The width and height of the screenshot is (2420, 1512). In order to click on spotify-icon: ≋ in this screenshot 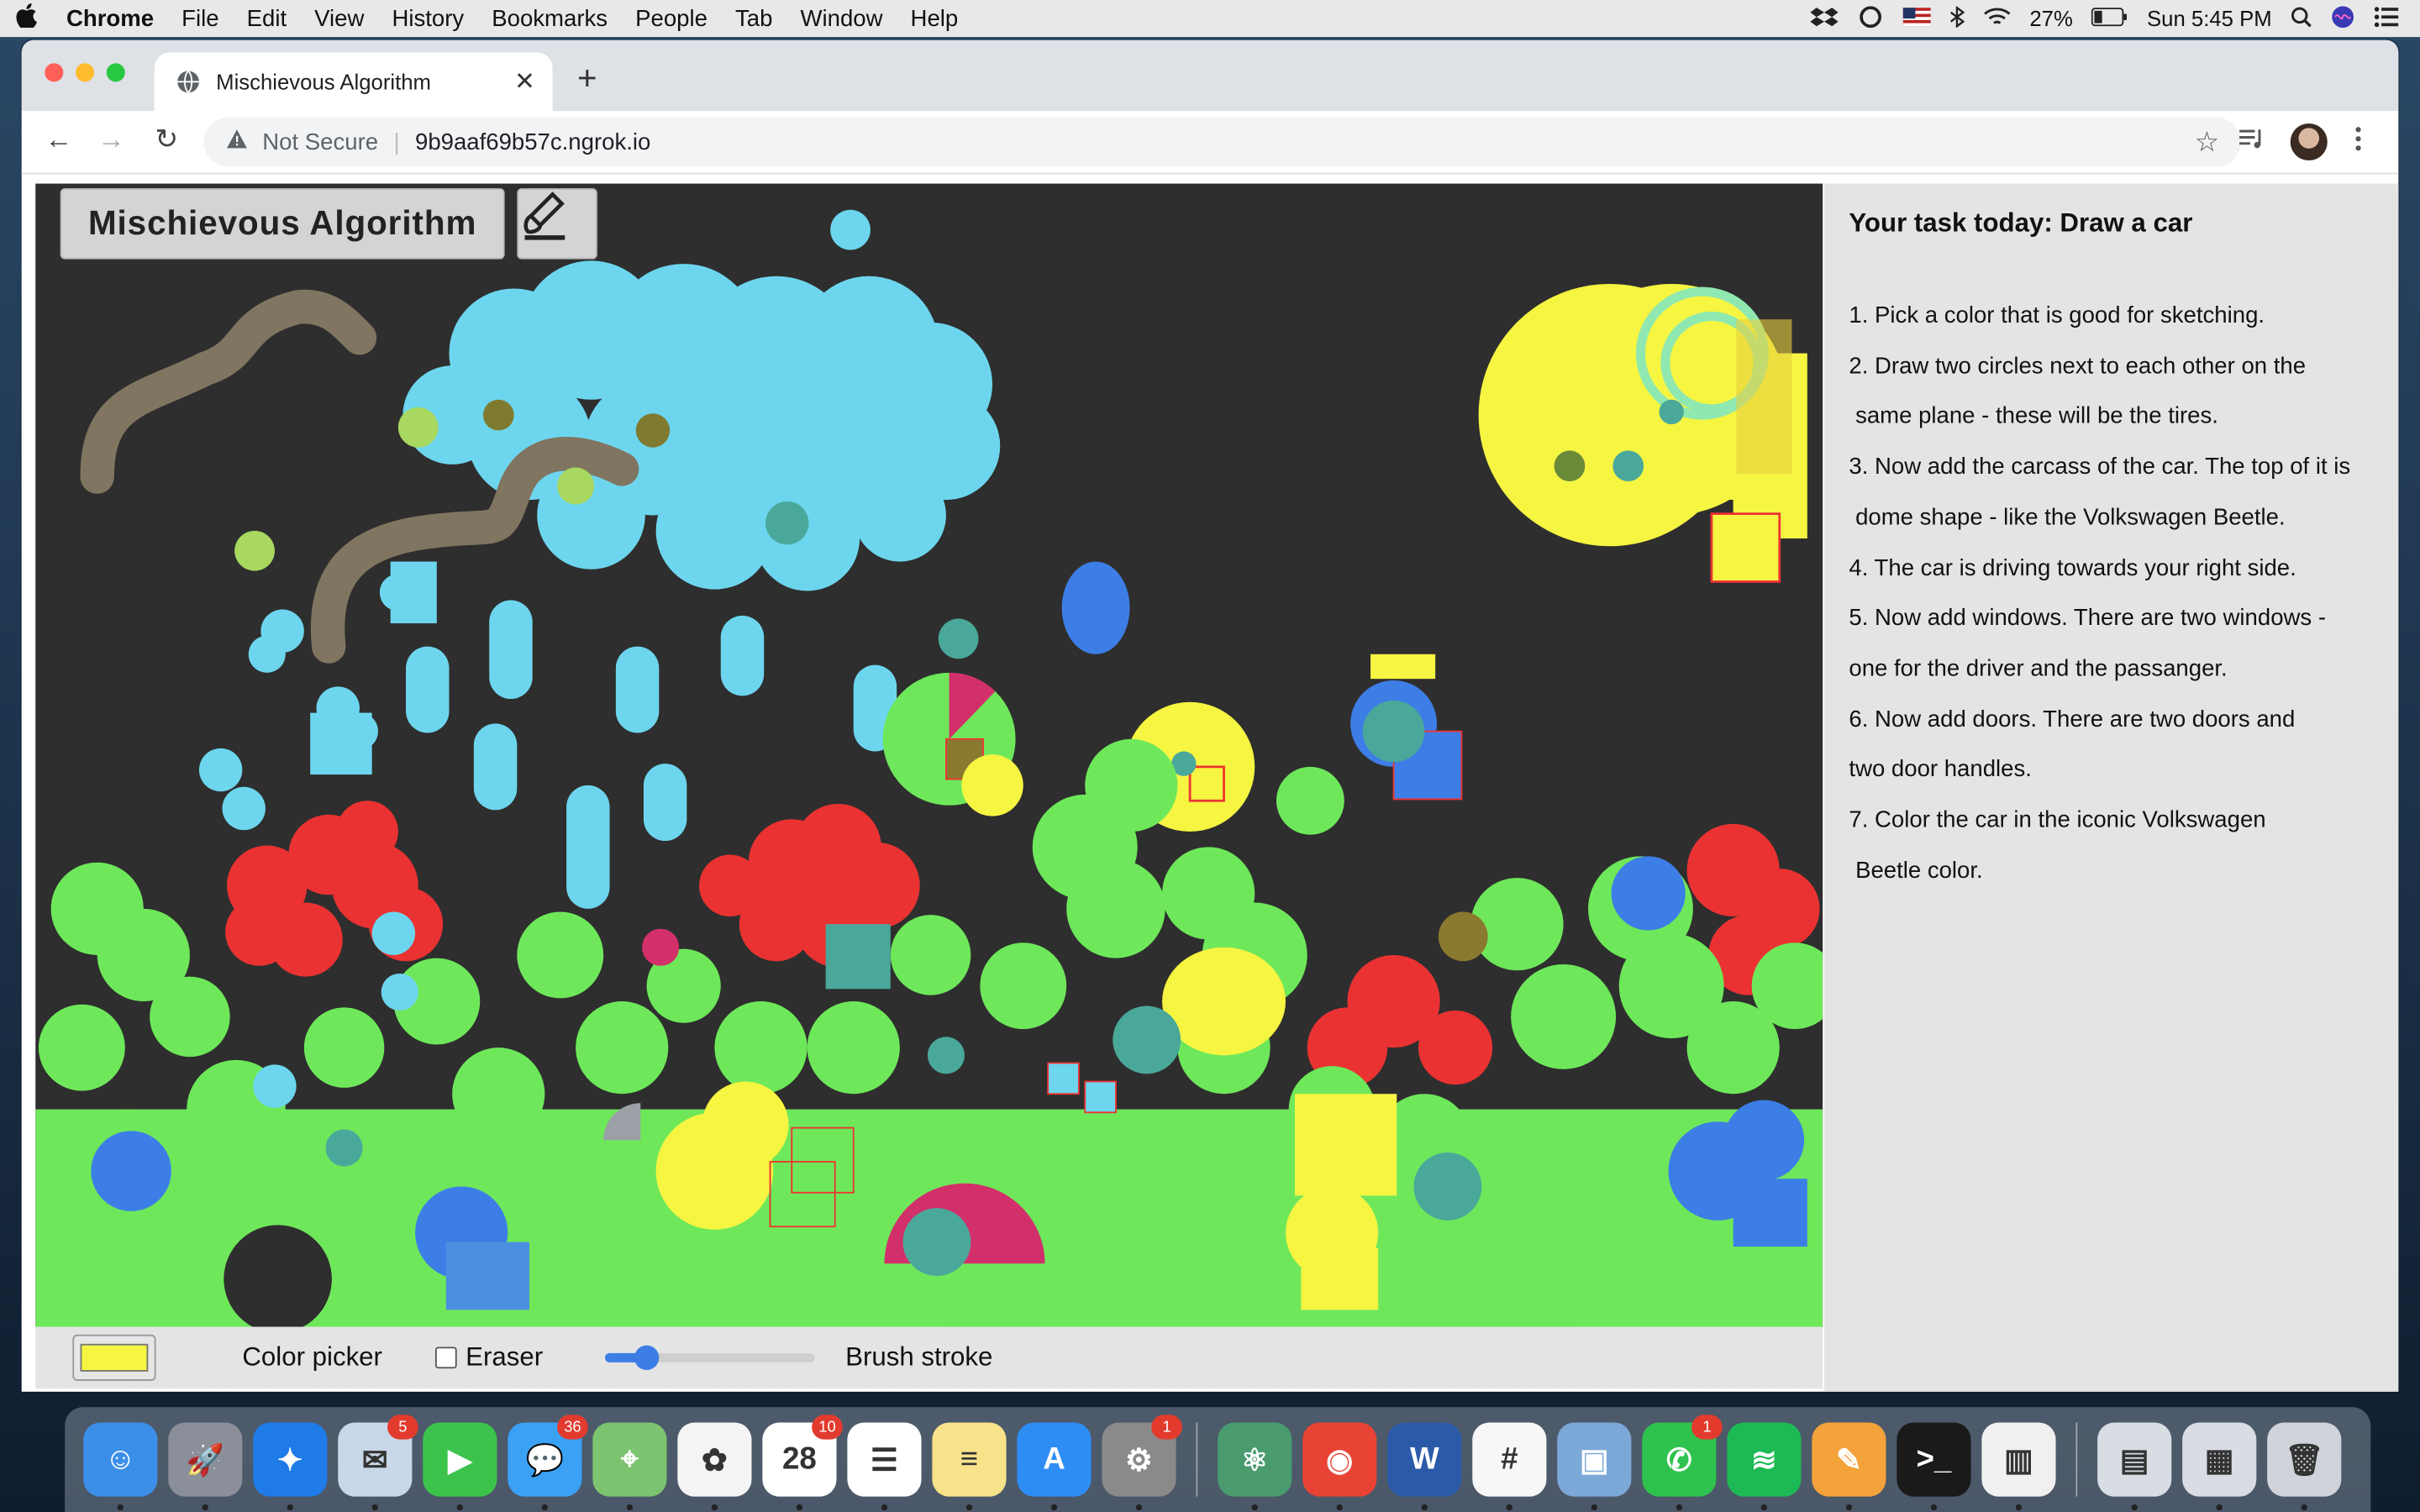, I will do `click(1764, 1466)`.